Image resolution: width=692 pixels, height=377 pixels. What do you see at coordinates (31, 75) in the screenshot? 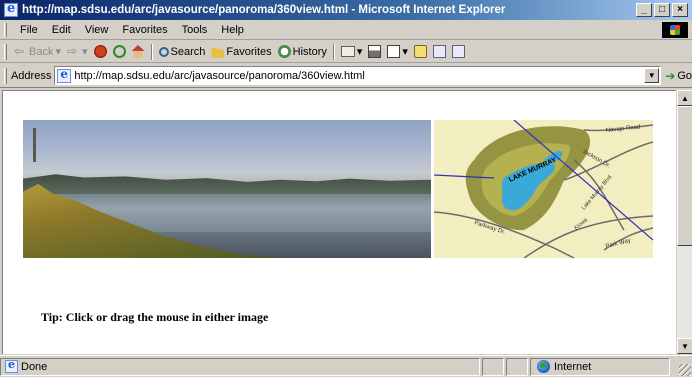
I see `address-label: Address` at bounding box center [31, 75].